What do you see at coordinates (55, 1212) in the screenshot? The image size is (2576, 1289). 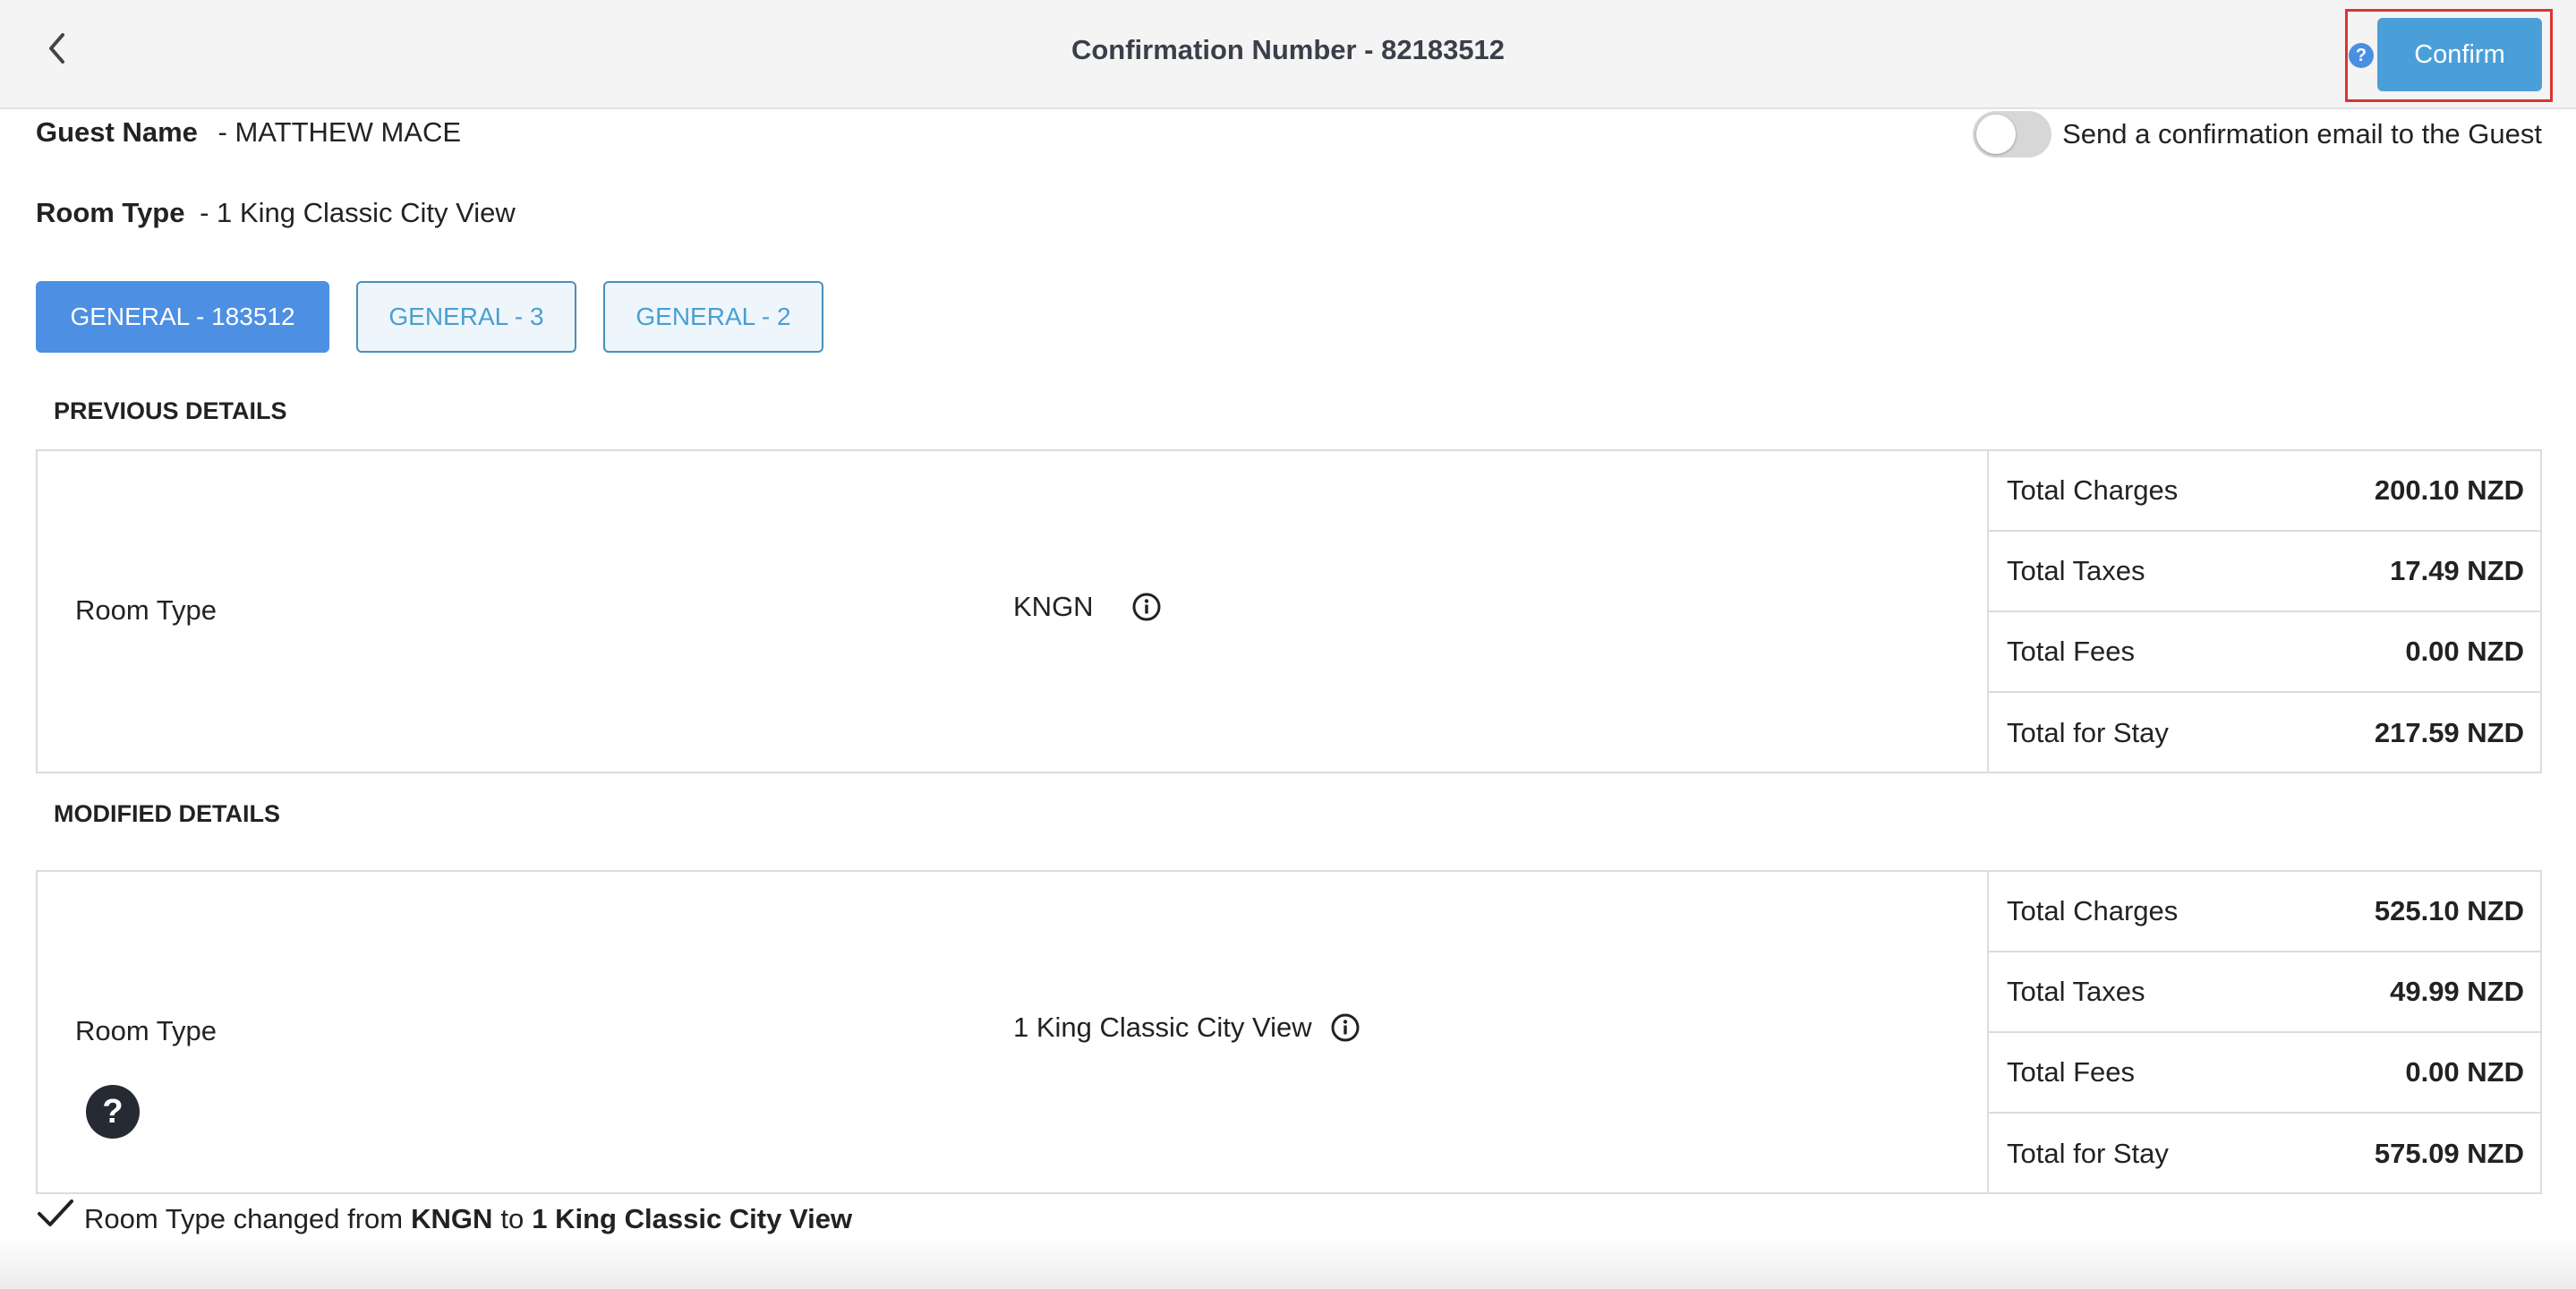 I see `checkmark-icon` at bounding box center [55, 1212].